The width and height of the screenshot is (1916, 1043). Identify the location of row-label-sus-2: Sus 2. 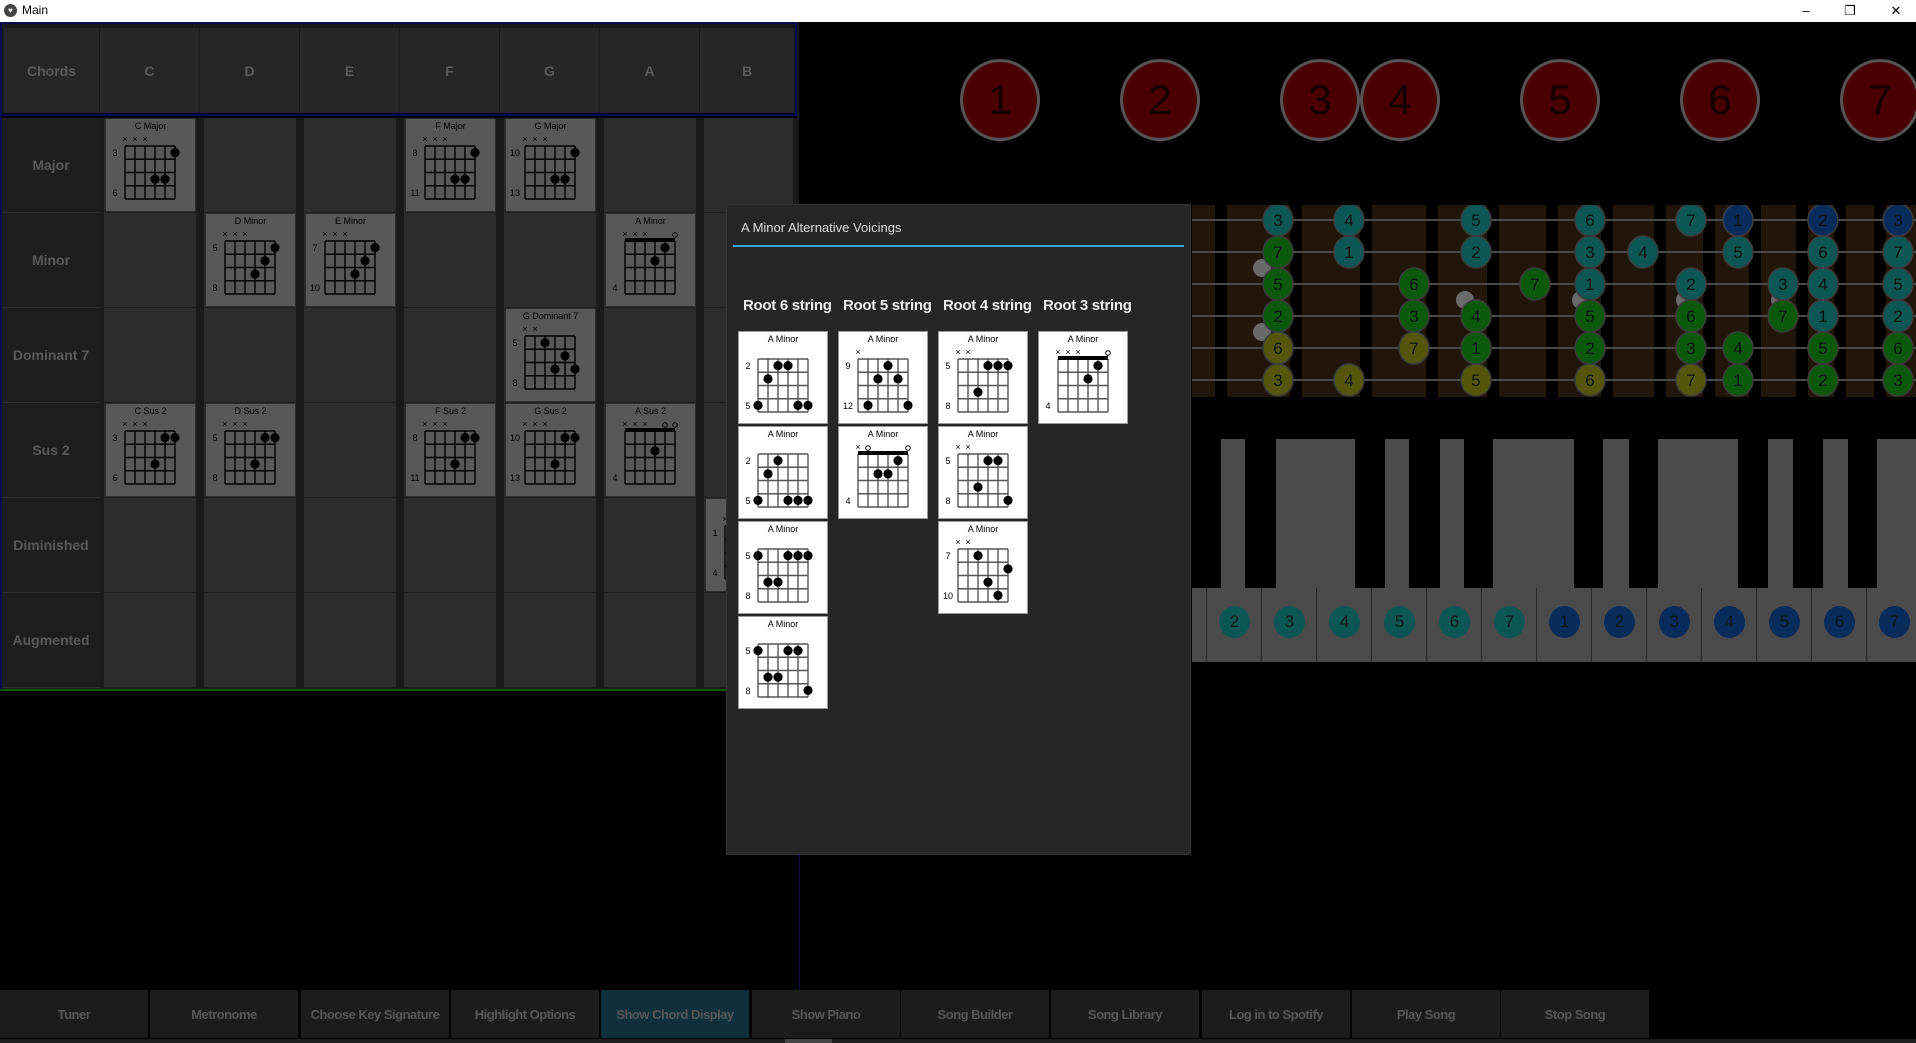
(51, 450).